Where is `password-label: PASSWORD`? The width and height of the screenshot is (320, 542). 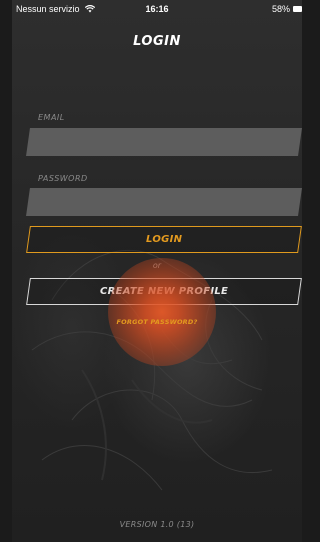 password-label: PASSWORD is located at coordinates (63, 178).